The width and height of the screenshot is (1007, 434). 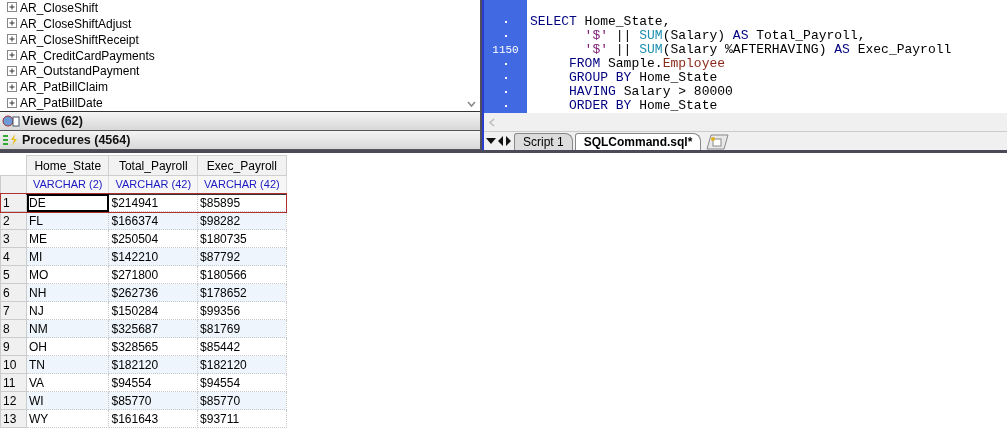 What do you see at coordinates (638, 141) in the screenshot?
I see `editor-tab: SQLCommand.sql*` at bounding box center [638, 141].